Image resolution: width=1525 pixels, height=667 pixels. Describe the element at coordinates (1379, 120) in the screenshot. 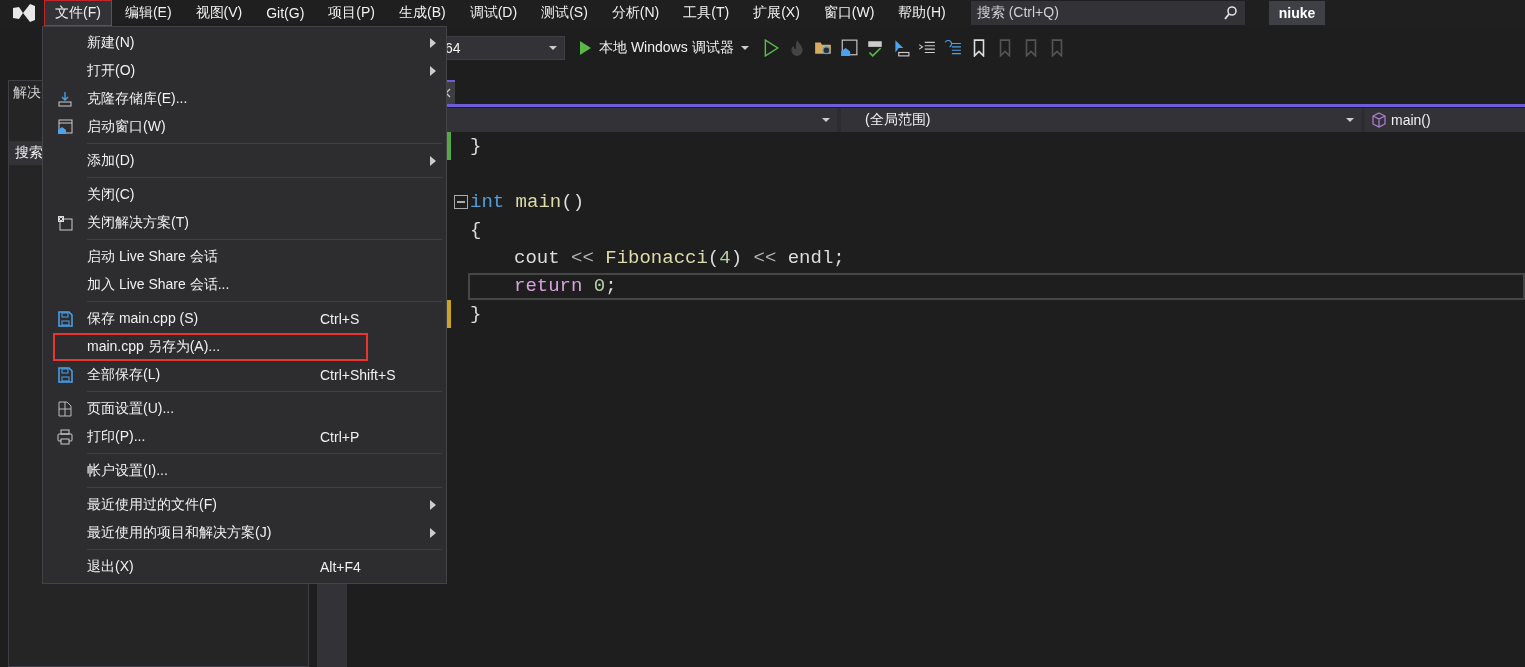

I see `cube-icon` at that location.